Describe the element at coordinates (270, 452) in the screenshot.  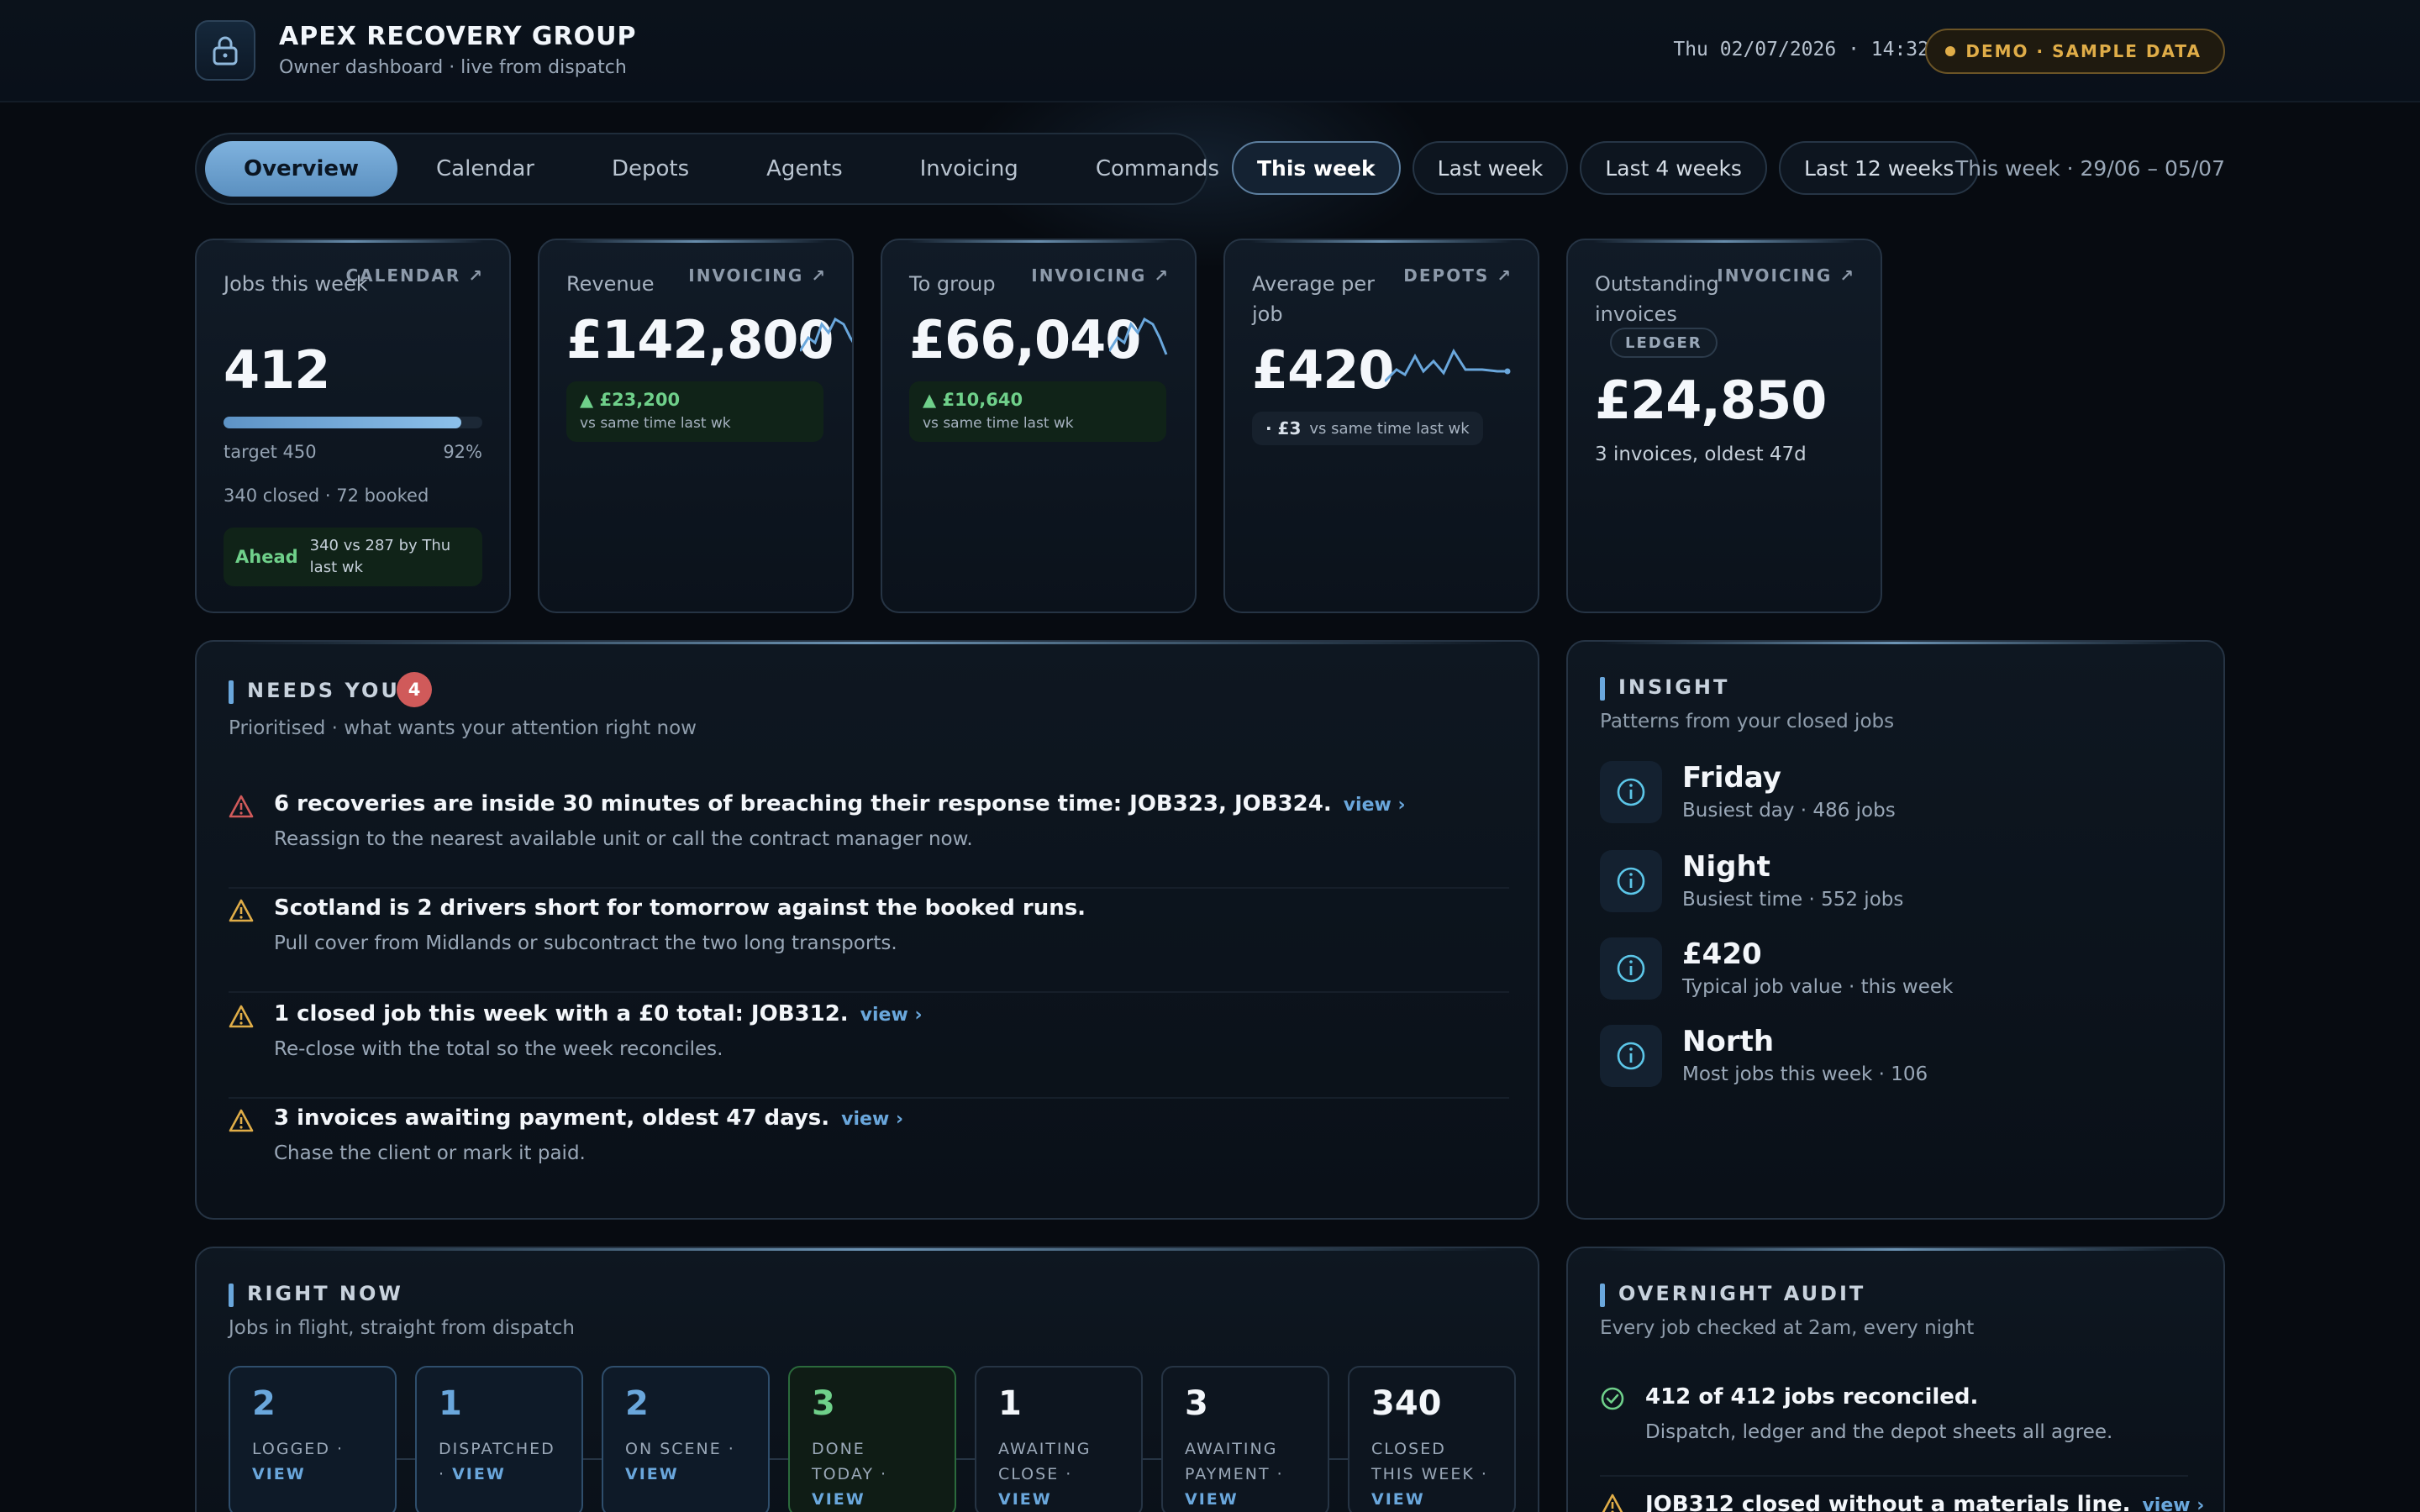
I see `jobs-target: target 450` at that location.